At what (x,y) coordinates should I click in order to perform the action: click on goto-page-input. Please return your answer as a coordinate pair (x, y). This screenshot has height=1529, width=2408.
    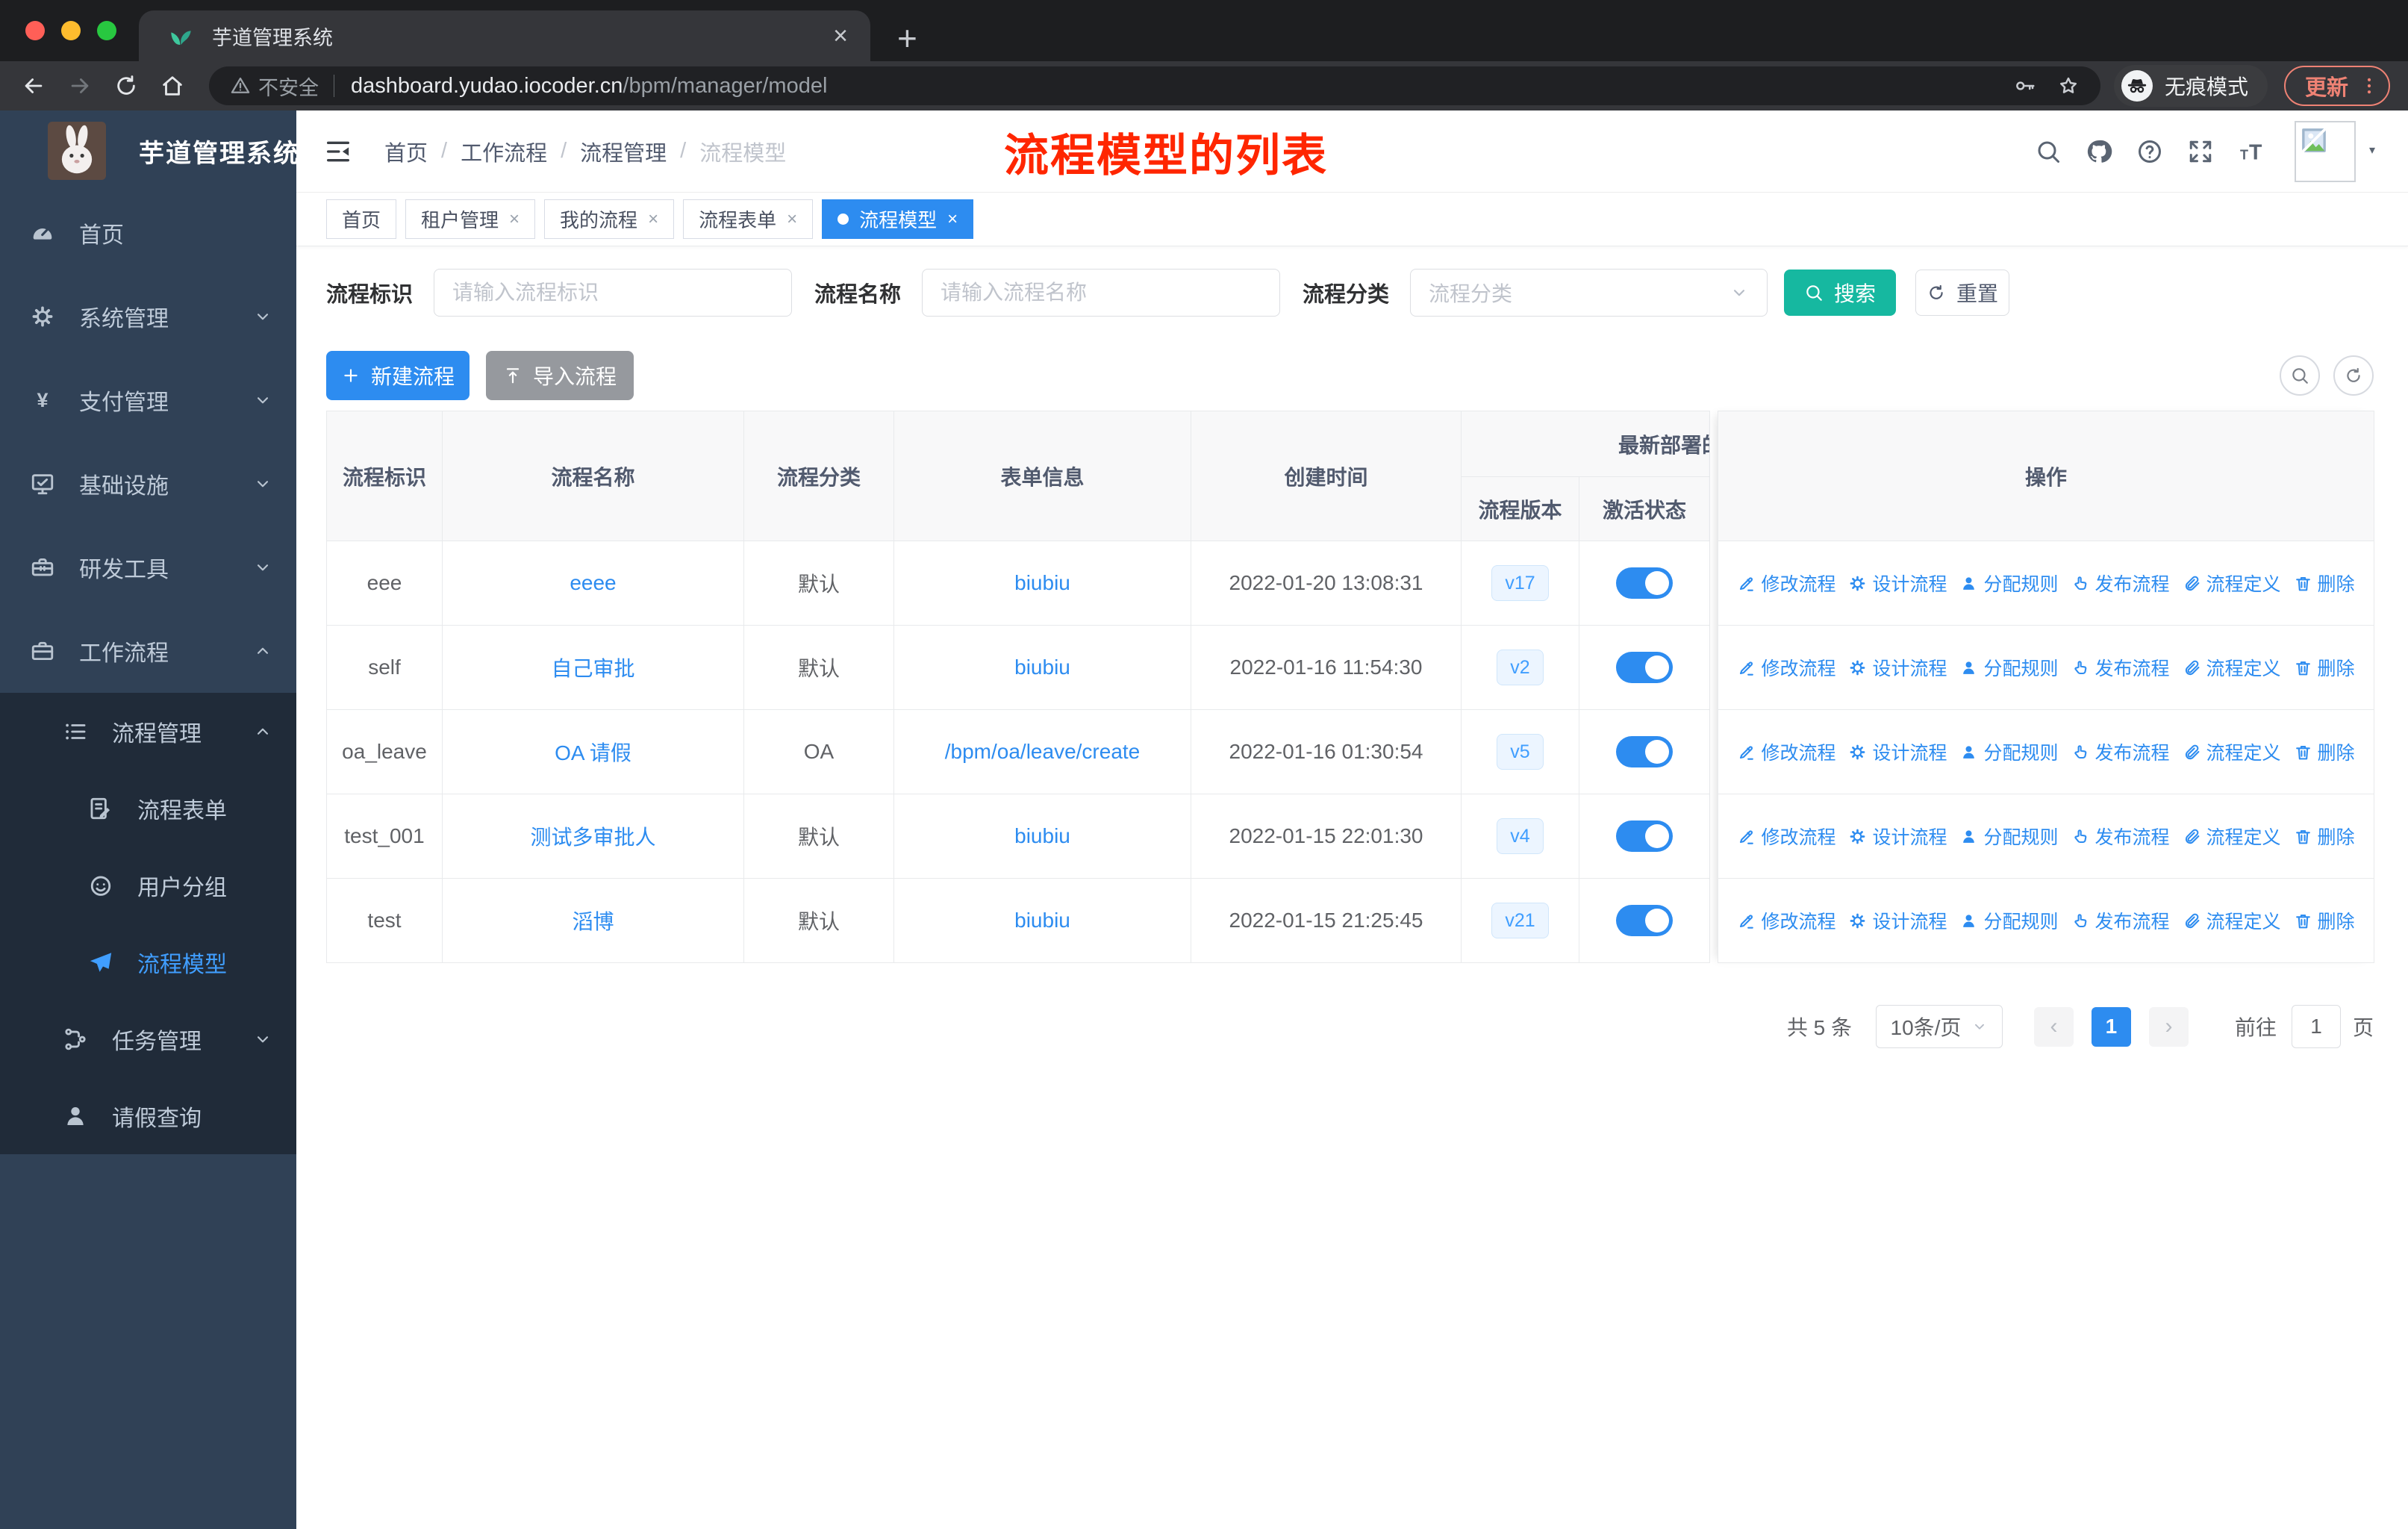
    Looking at the image, I should click on (2316, 1026).